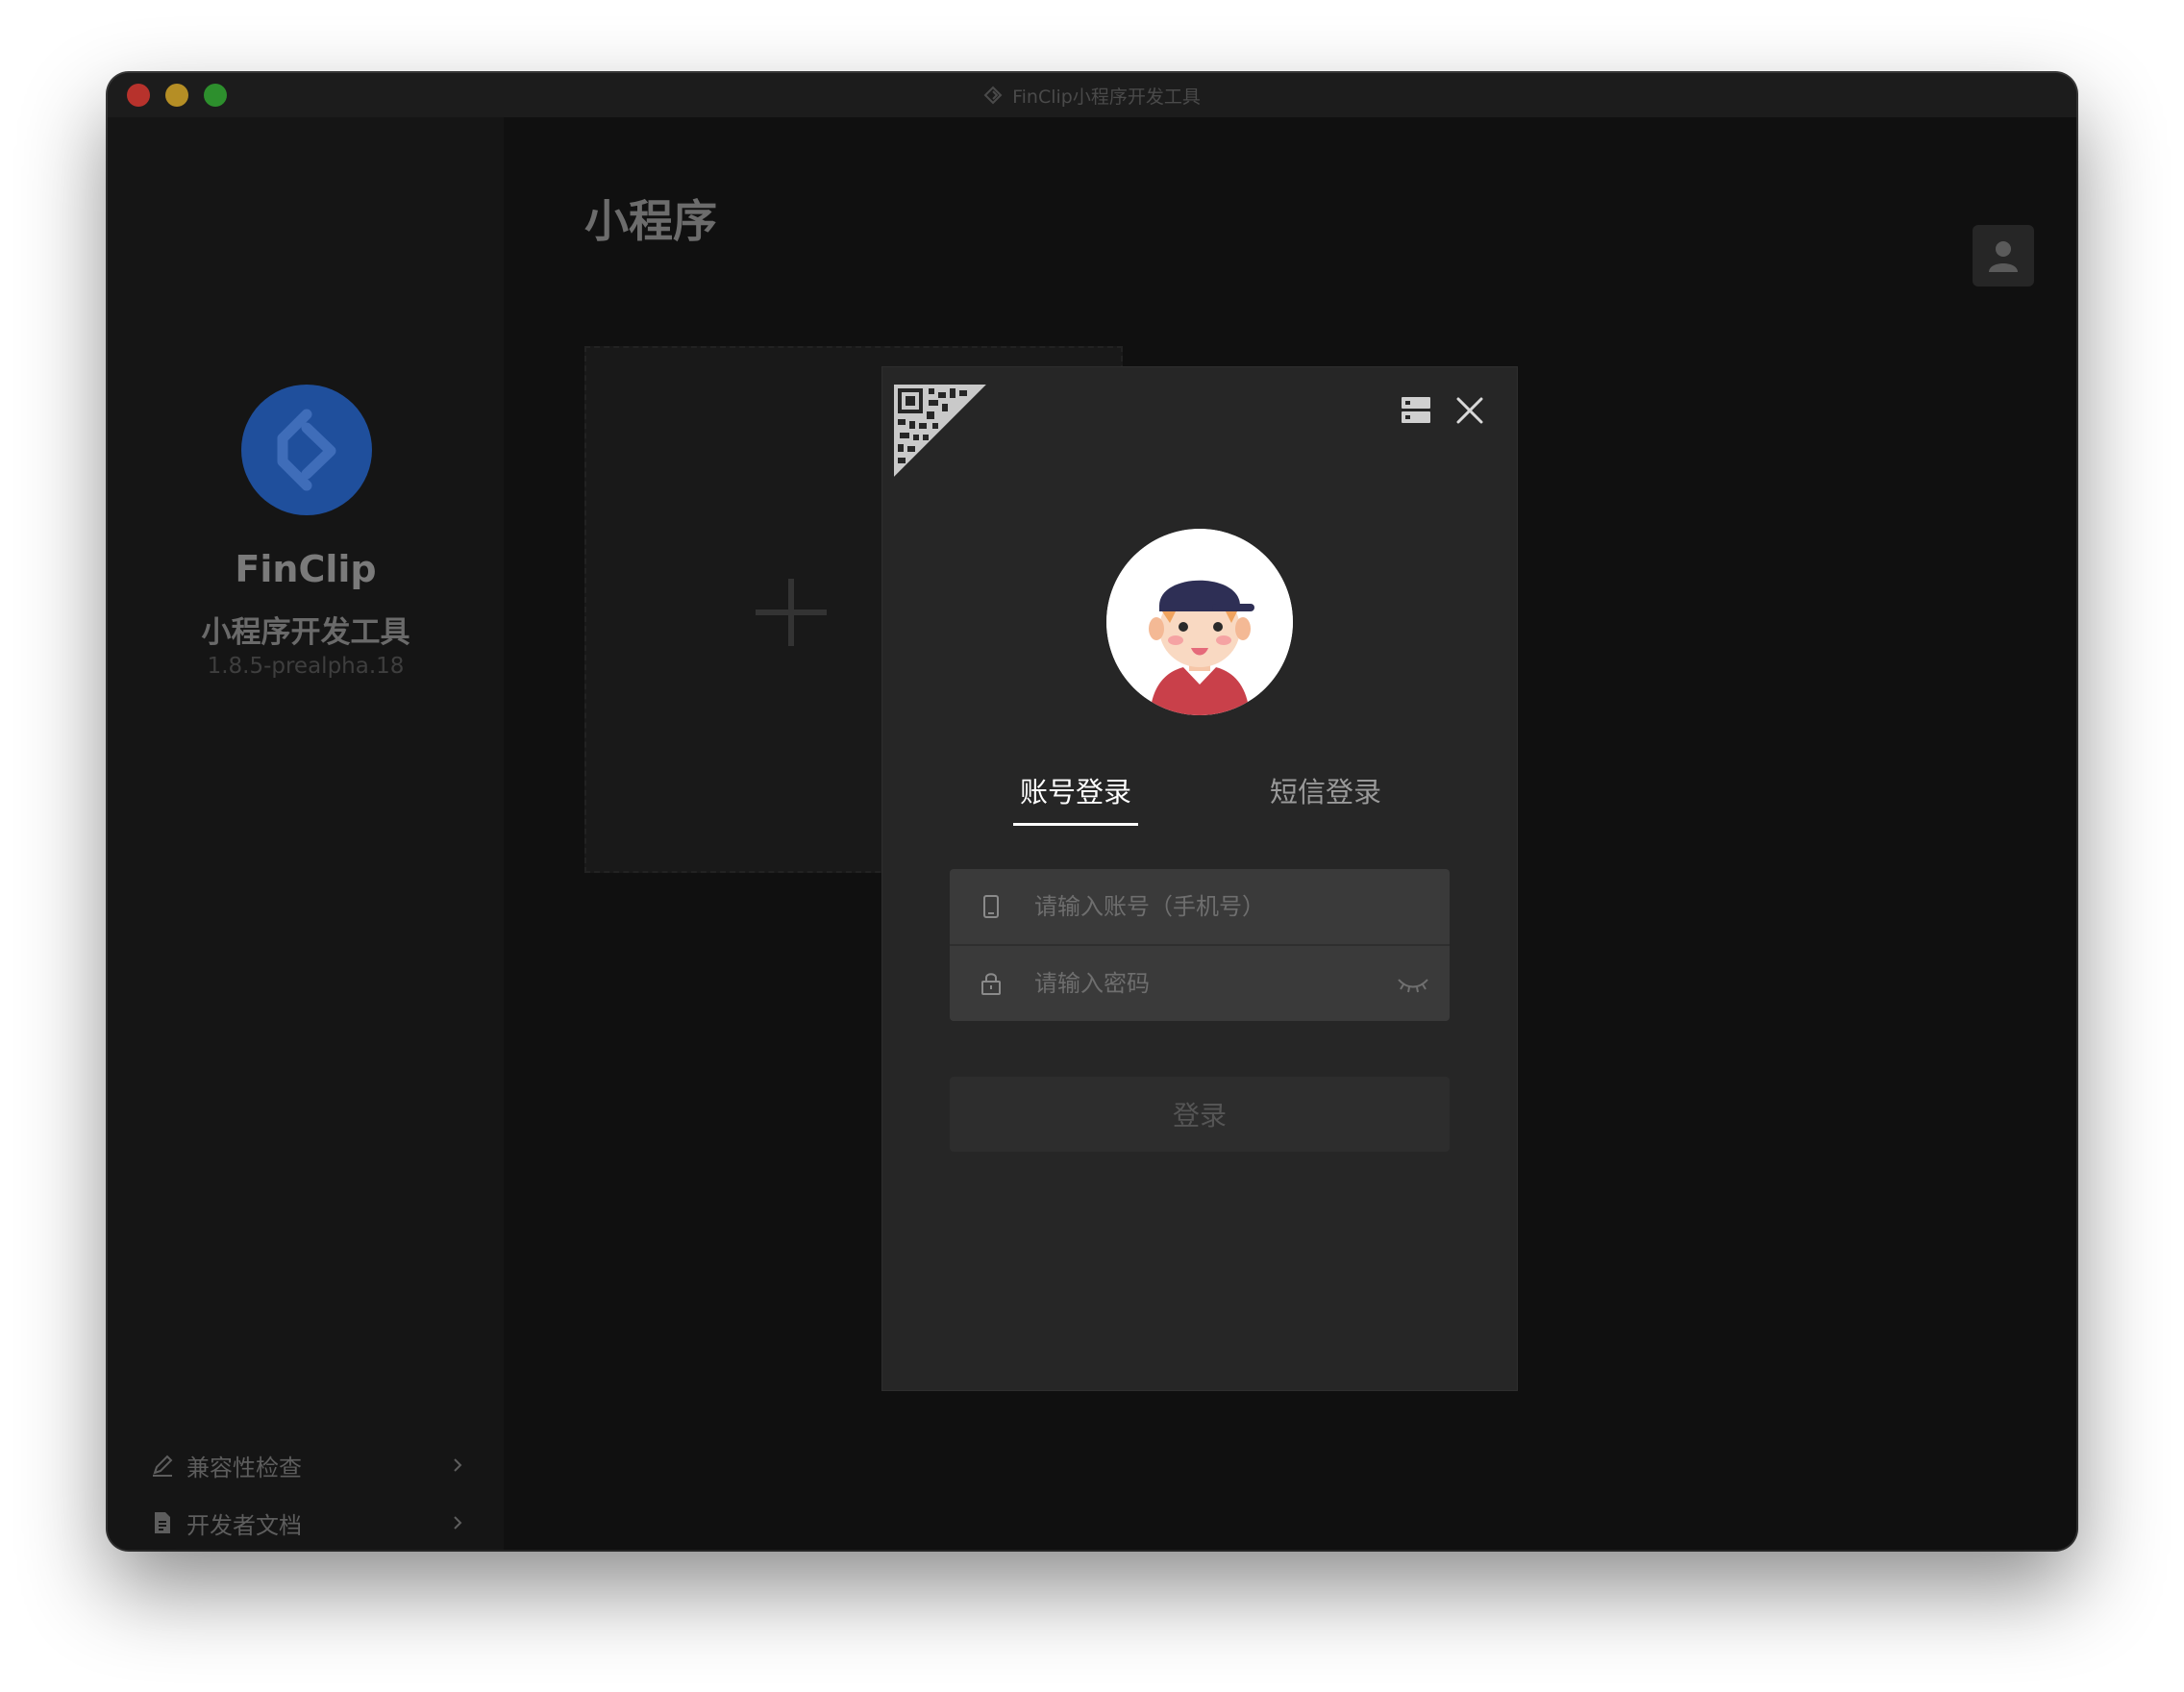 Image resolution: width=2184 pixels, height=1692 pixels. I want to click on login-tabs: 账号登录 短信登录, so click(1200, 798).